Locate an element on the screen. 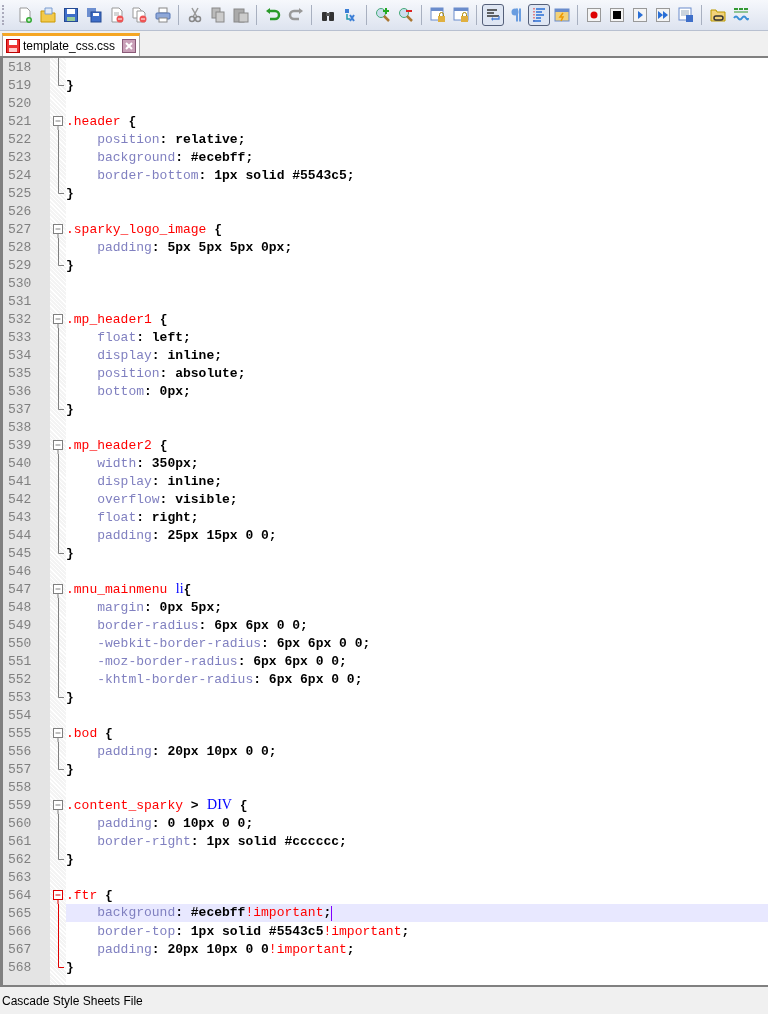 This screenshot has height=1014, width=768. code-line: width: 350px; is located at coordinates (147, 463).